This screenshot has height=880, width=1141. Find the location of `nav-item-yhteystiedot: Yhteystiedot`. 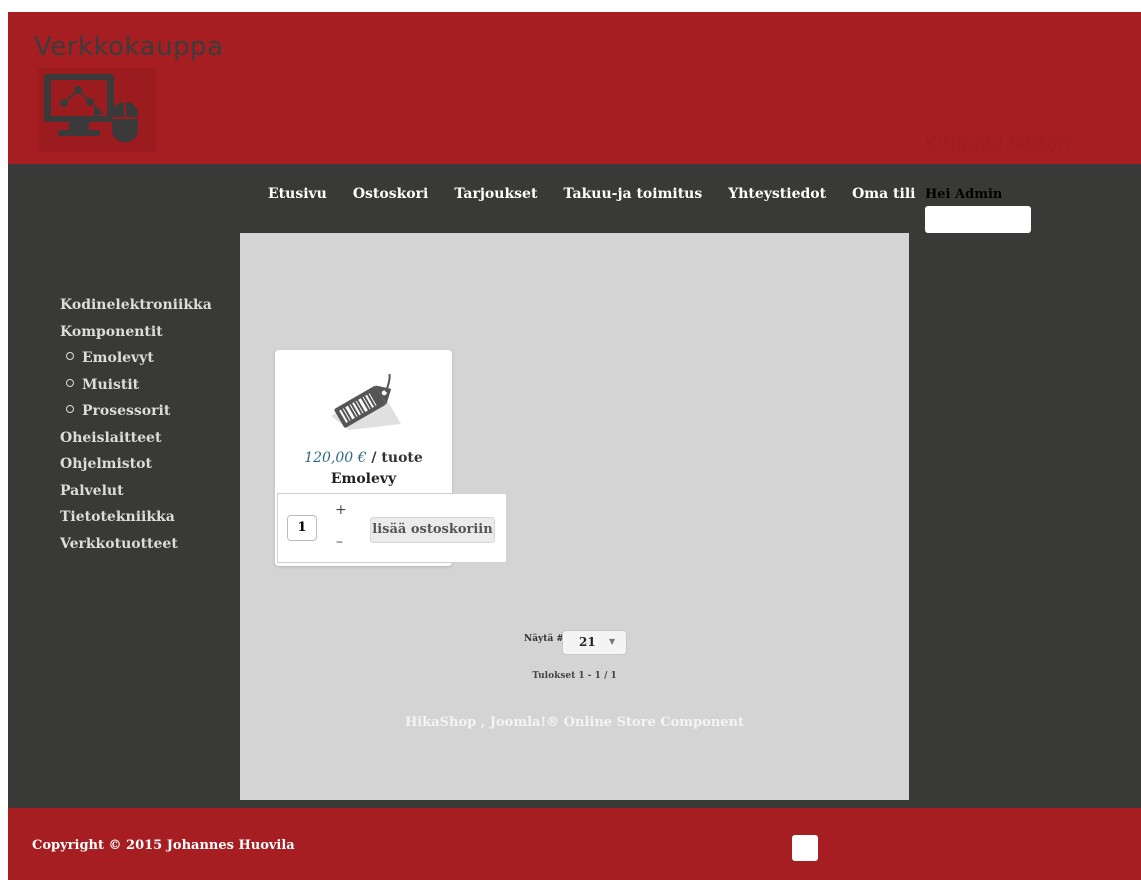

nav-item-yhteystiedot: Yhteystiedot is located at coordinates (777, 194).